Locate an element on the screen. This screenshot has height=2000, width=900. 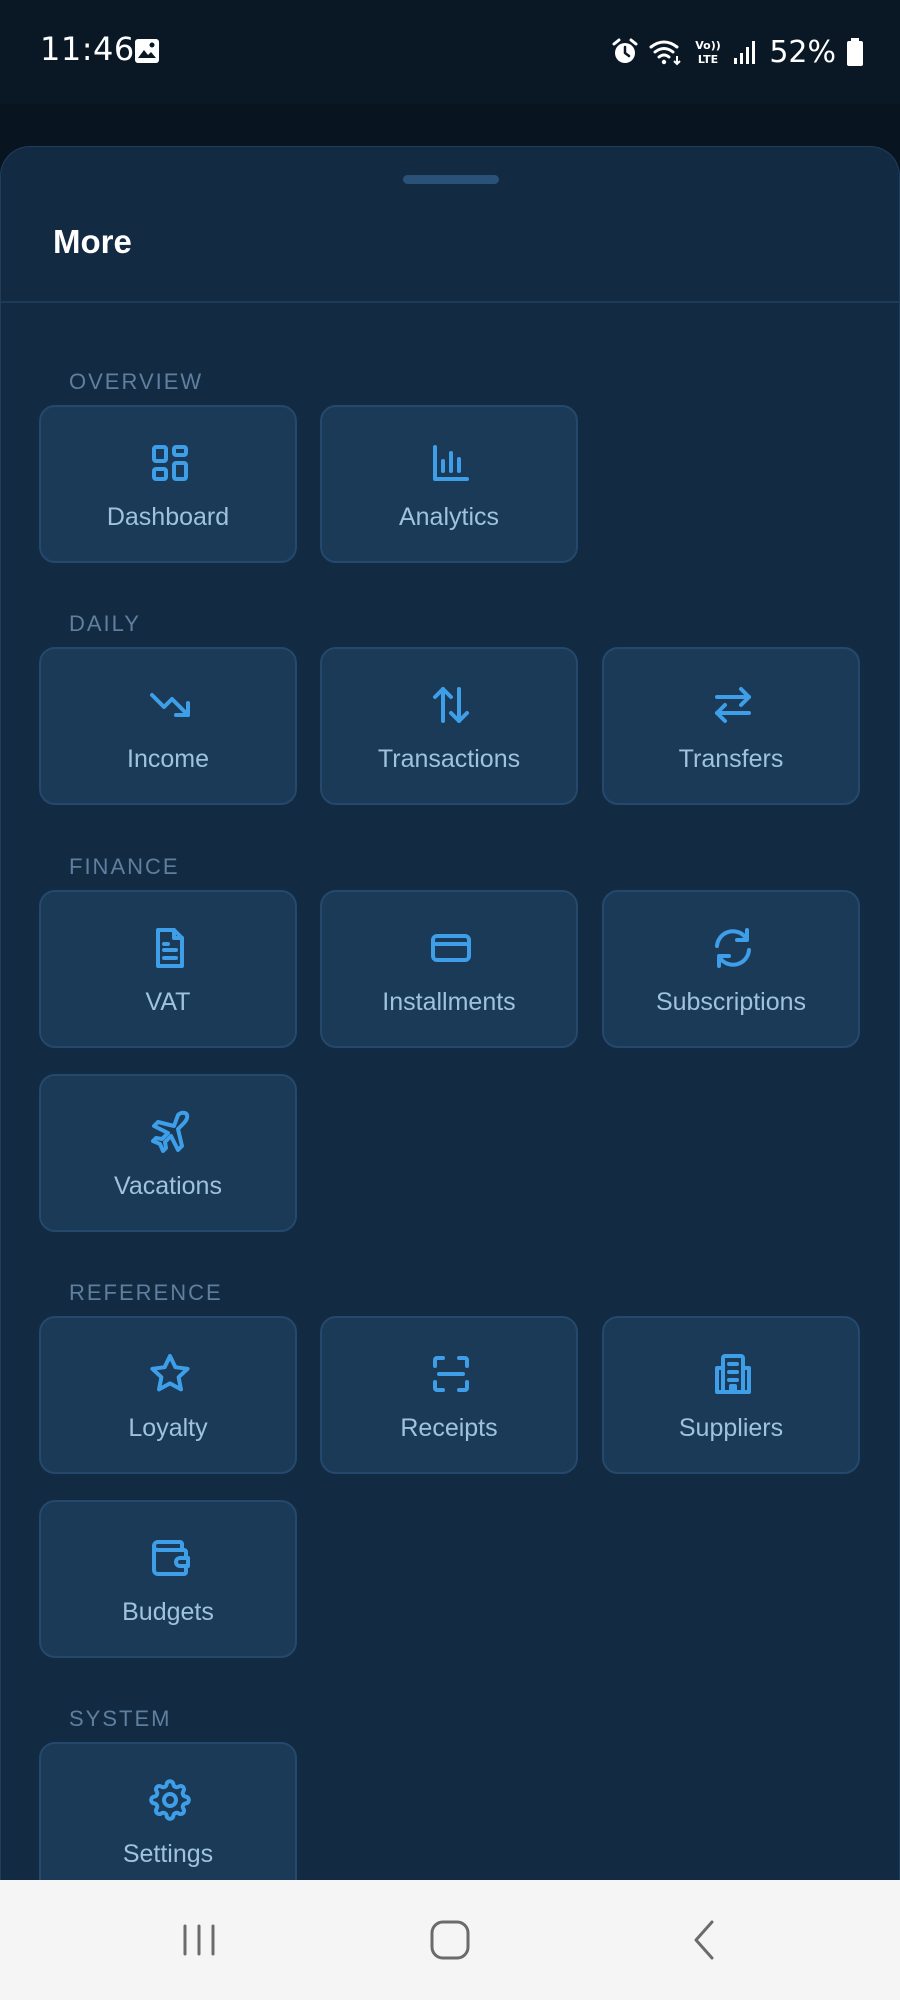
tile-label: Vacations is located at coordinates (168, 1186).